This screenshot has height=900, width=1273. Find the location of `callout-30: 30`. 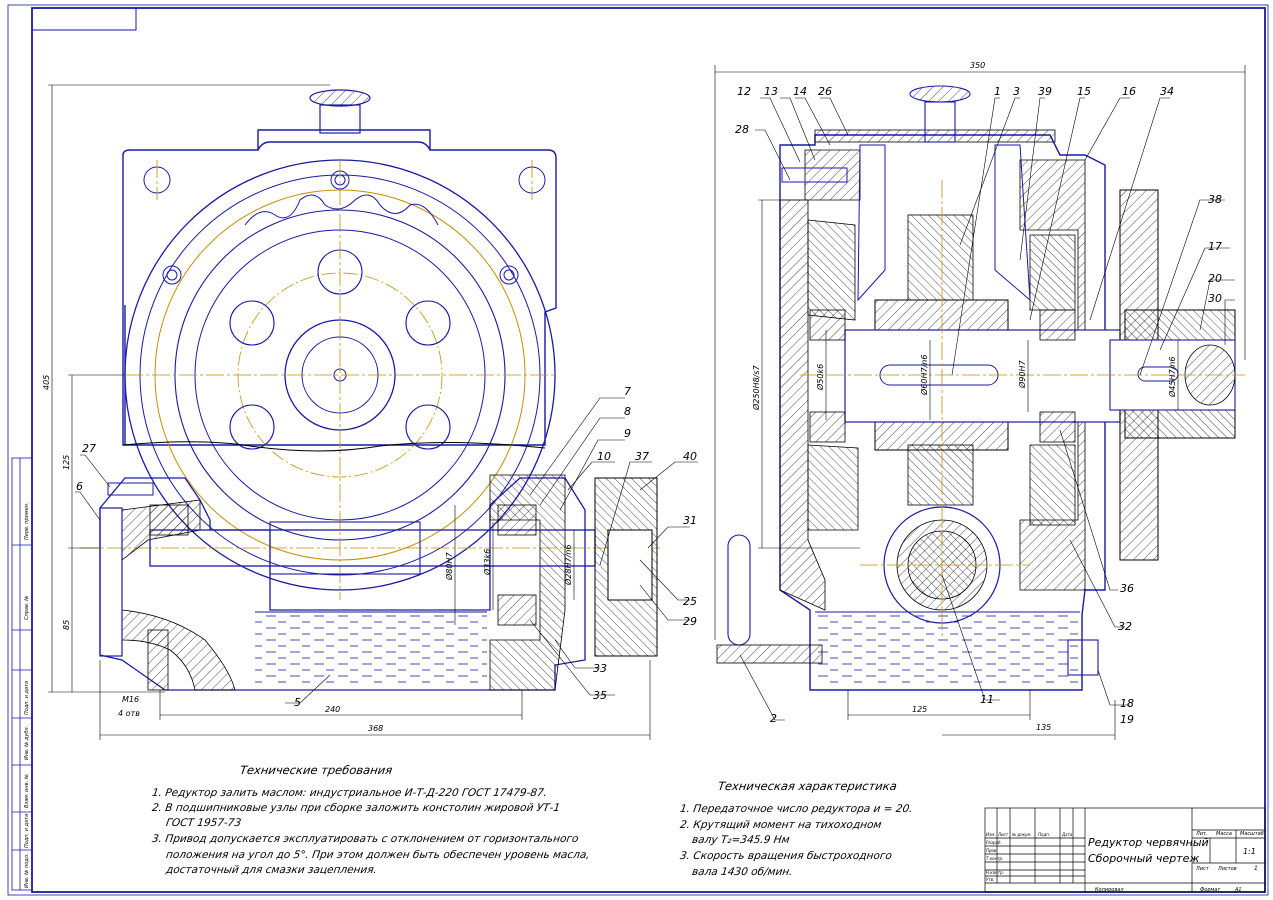

callout-30: 30 is located at coordinates (1215, 298).